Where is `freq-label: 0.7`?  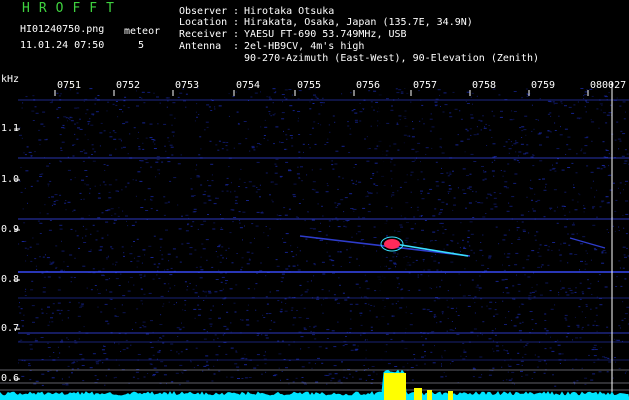
freq-label: 0.7 is located at coordinates (10, 328).